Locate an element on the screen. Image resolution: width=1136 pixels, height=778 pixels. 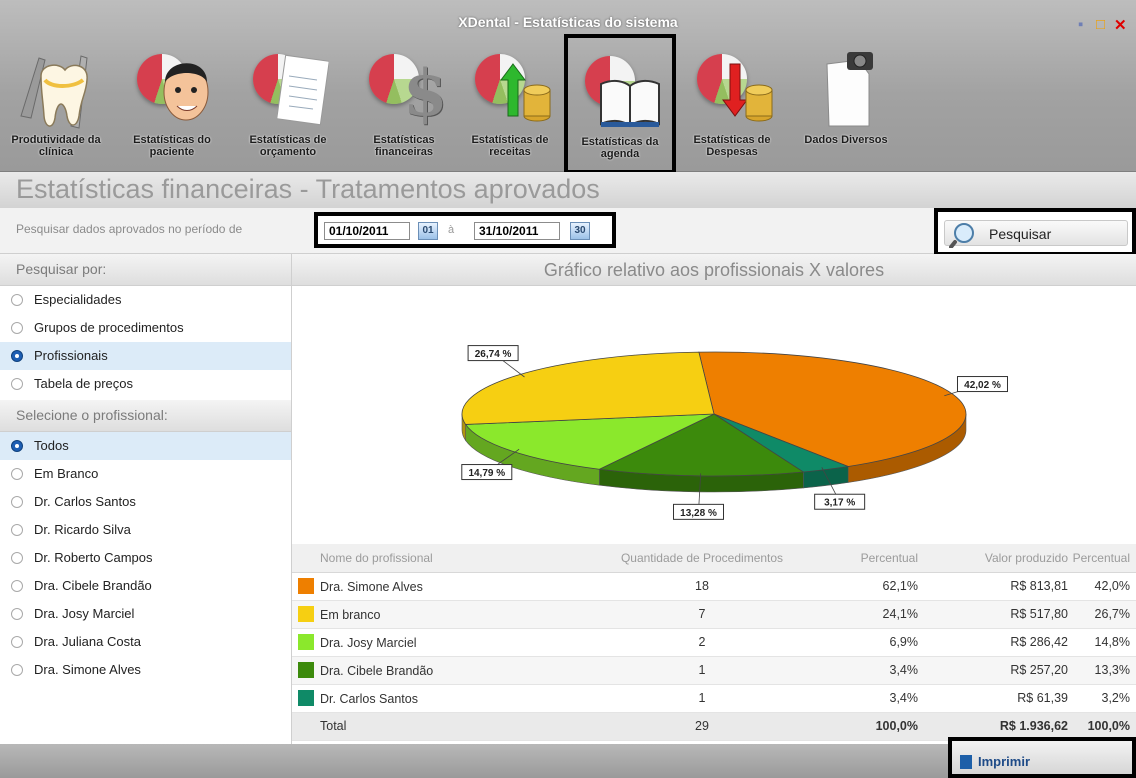
tool-produtividade: Produtividade da clínica is located at coordinates (56, 108).